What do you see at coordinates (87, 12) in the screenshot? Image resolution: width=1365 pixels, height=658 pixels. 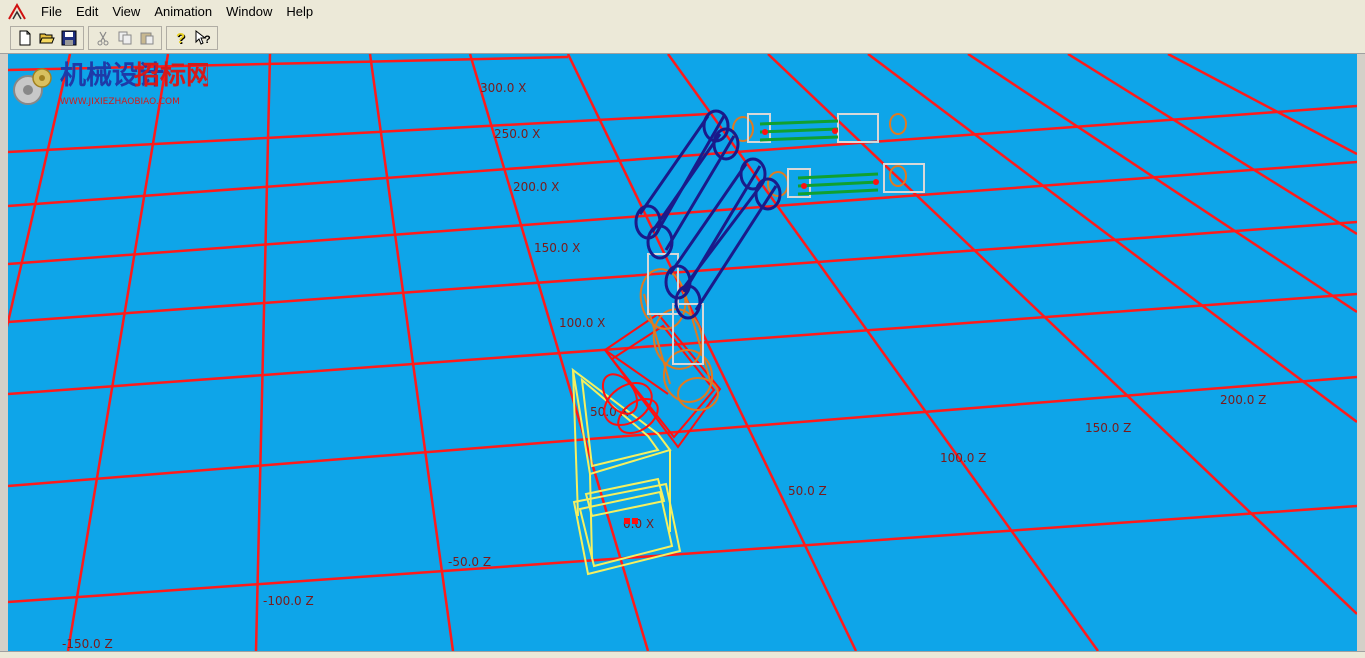 I see `menu-edit: Edit` at bounding box center [87, 12].